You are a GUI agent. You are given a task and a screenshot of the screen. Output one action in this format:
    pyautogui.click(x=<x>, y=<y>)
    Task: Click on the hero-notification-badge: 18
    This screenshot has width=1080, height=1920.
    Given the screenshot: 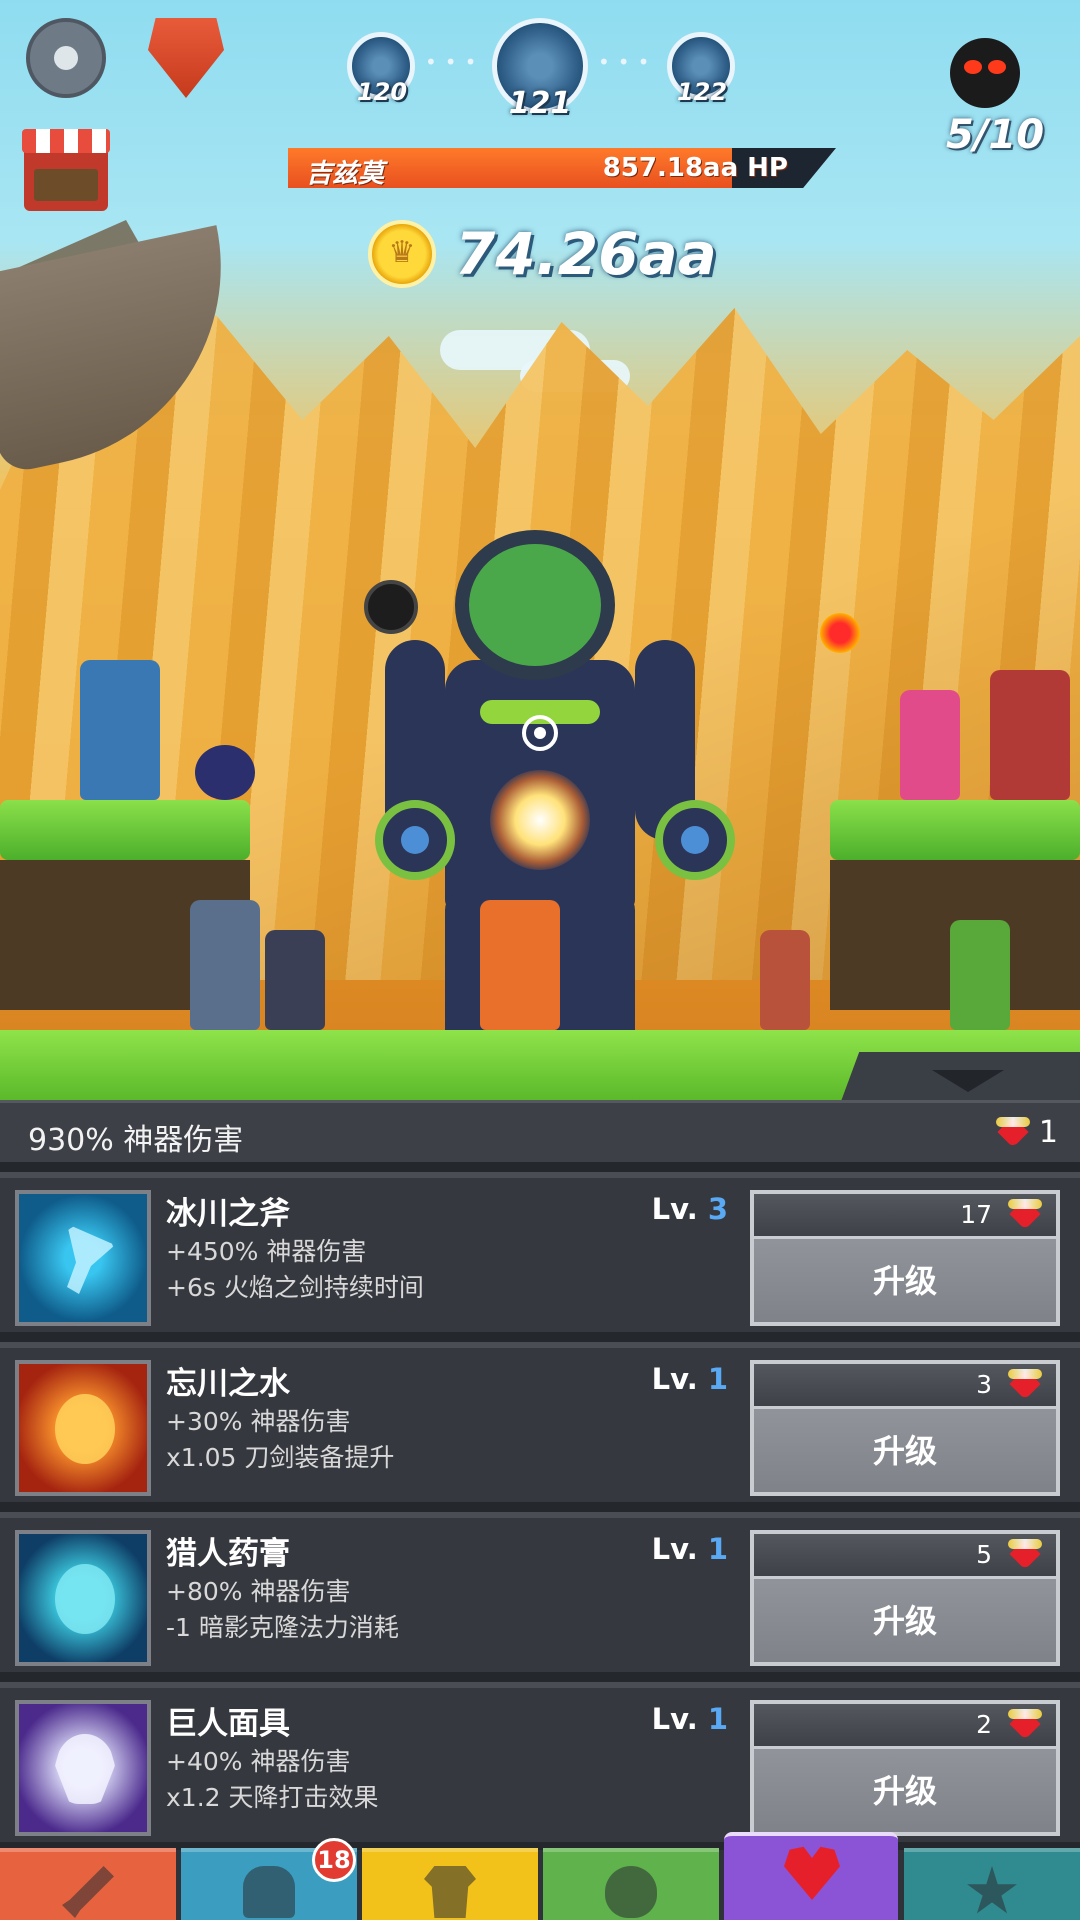 What is the action you would take?
    pyautogui.click(x=334, y=1860)
    